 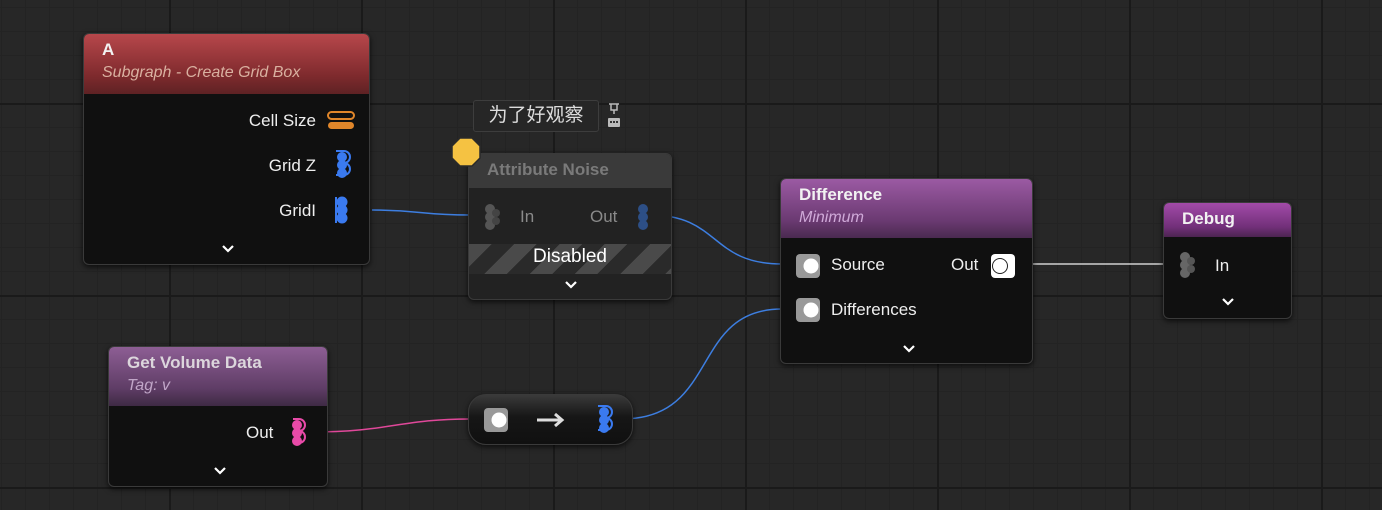 I want to click on pin-label-differences: Differences, so click(x=874, y=309).